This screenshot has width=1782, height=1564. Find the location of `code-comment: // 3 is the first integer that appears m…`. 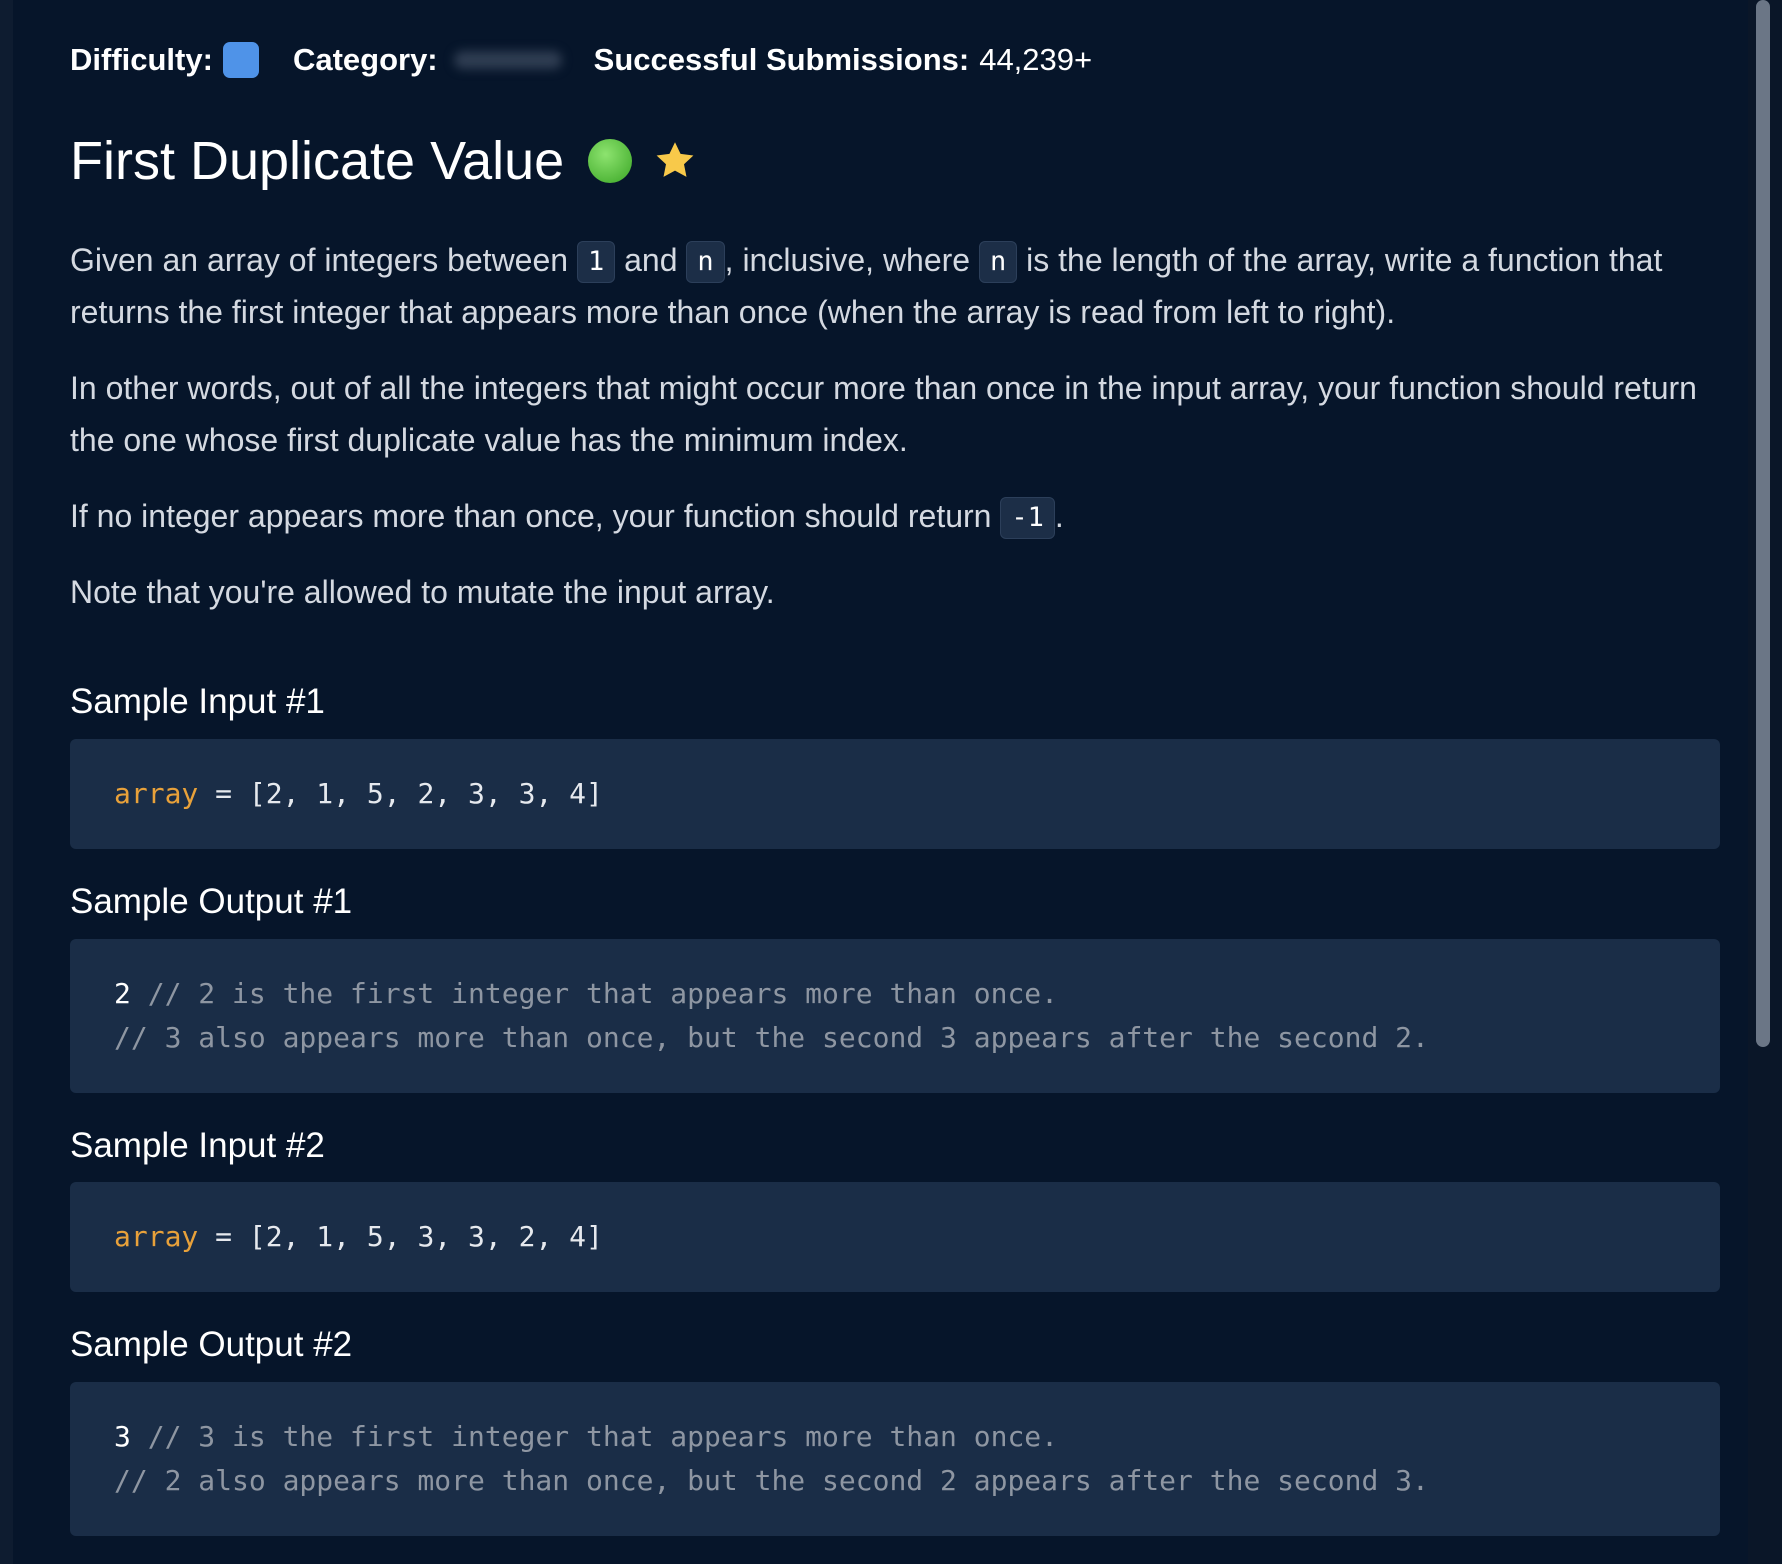

code-comment: // 3 is the first integer that appears m… is located at coordinates (594, 1436).